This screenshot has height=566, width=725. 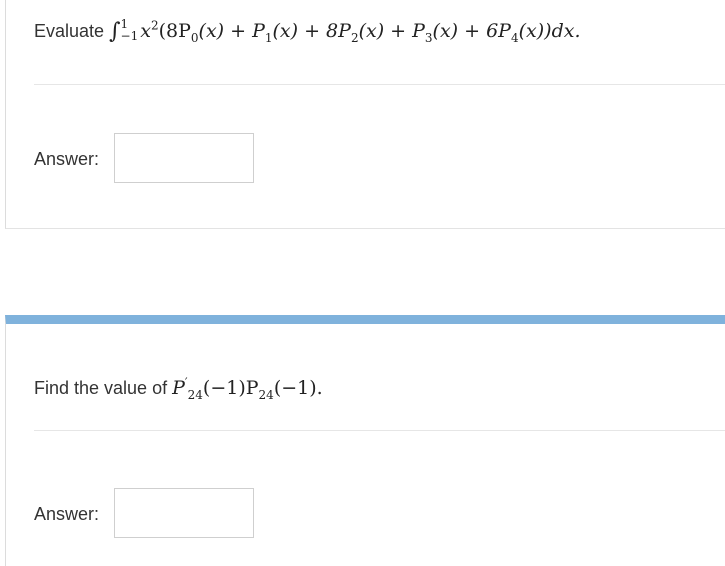 I want to click on question-2-text: Find the value of P′24(−1)P24(−1)., so click(x=178, y=389).